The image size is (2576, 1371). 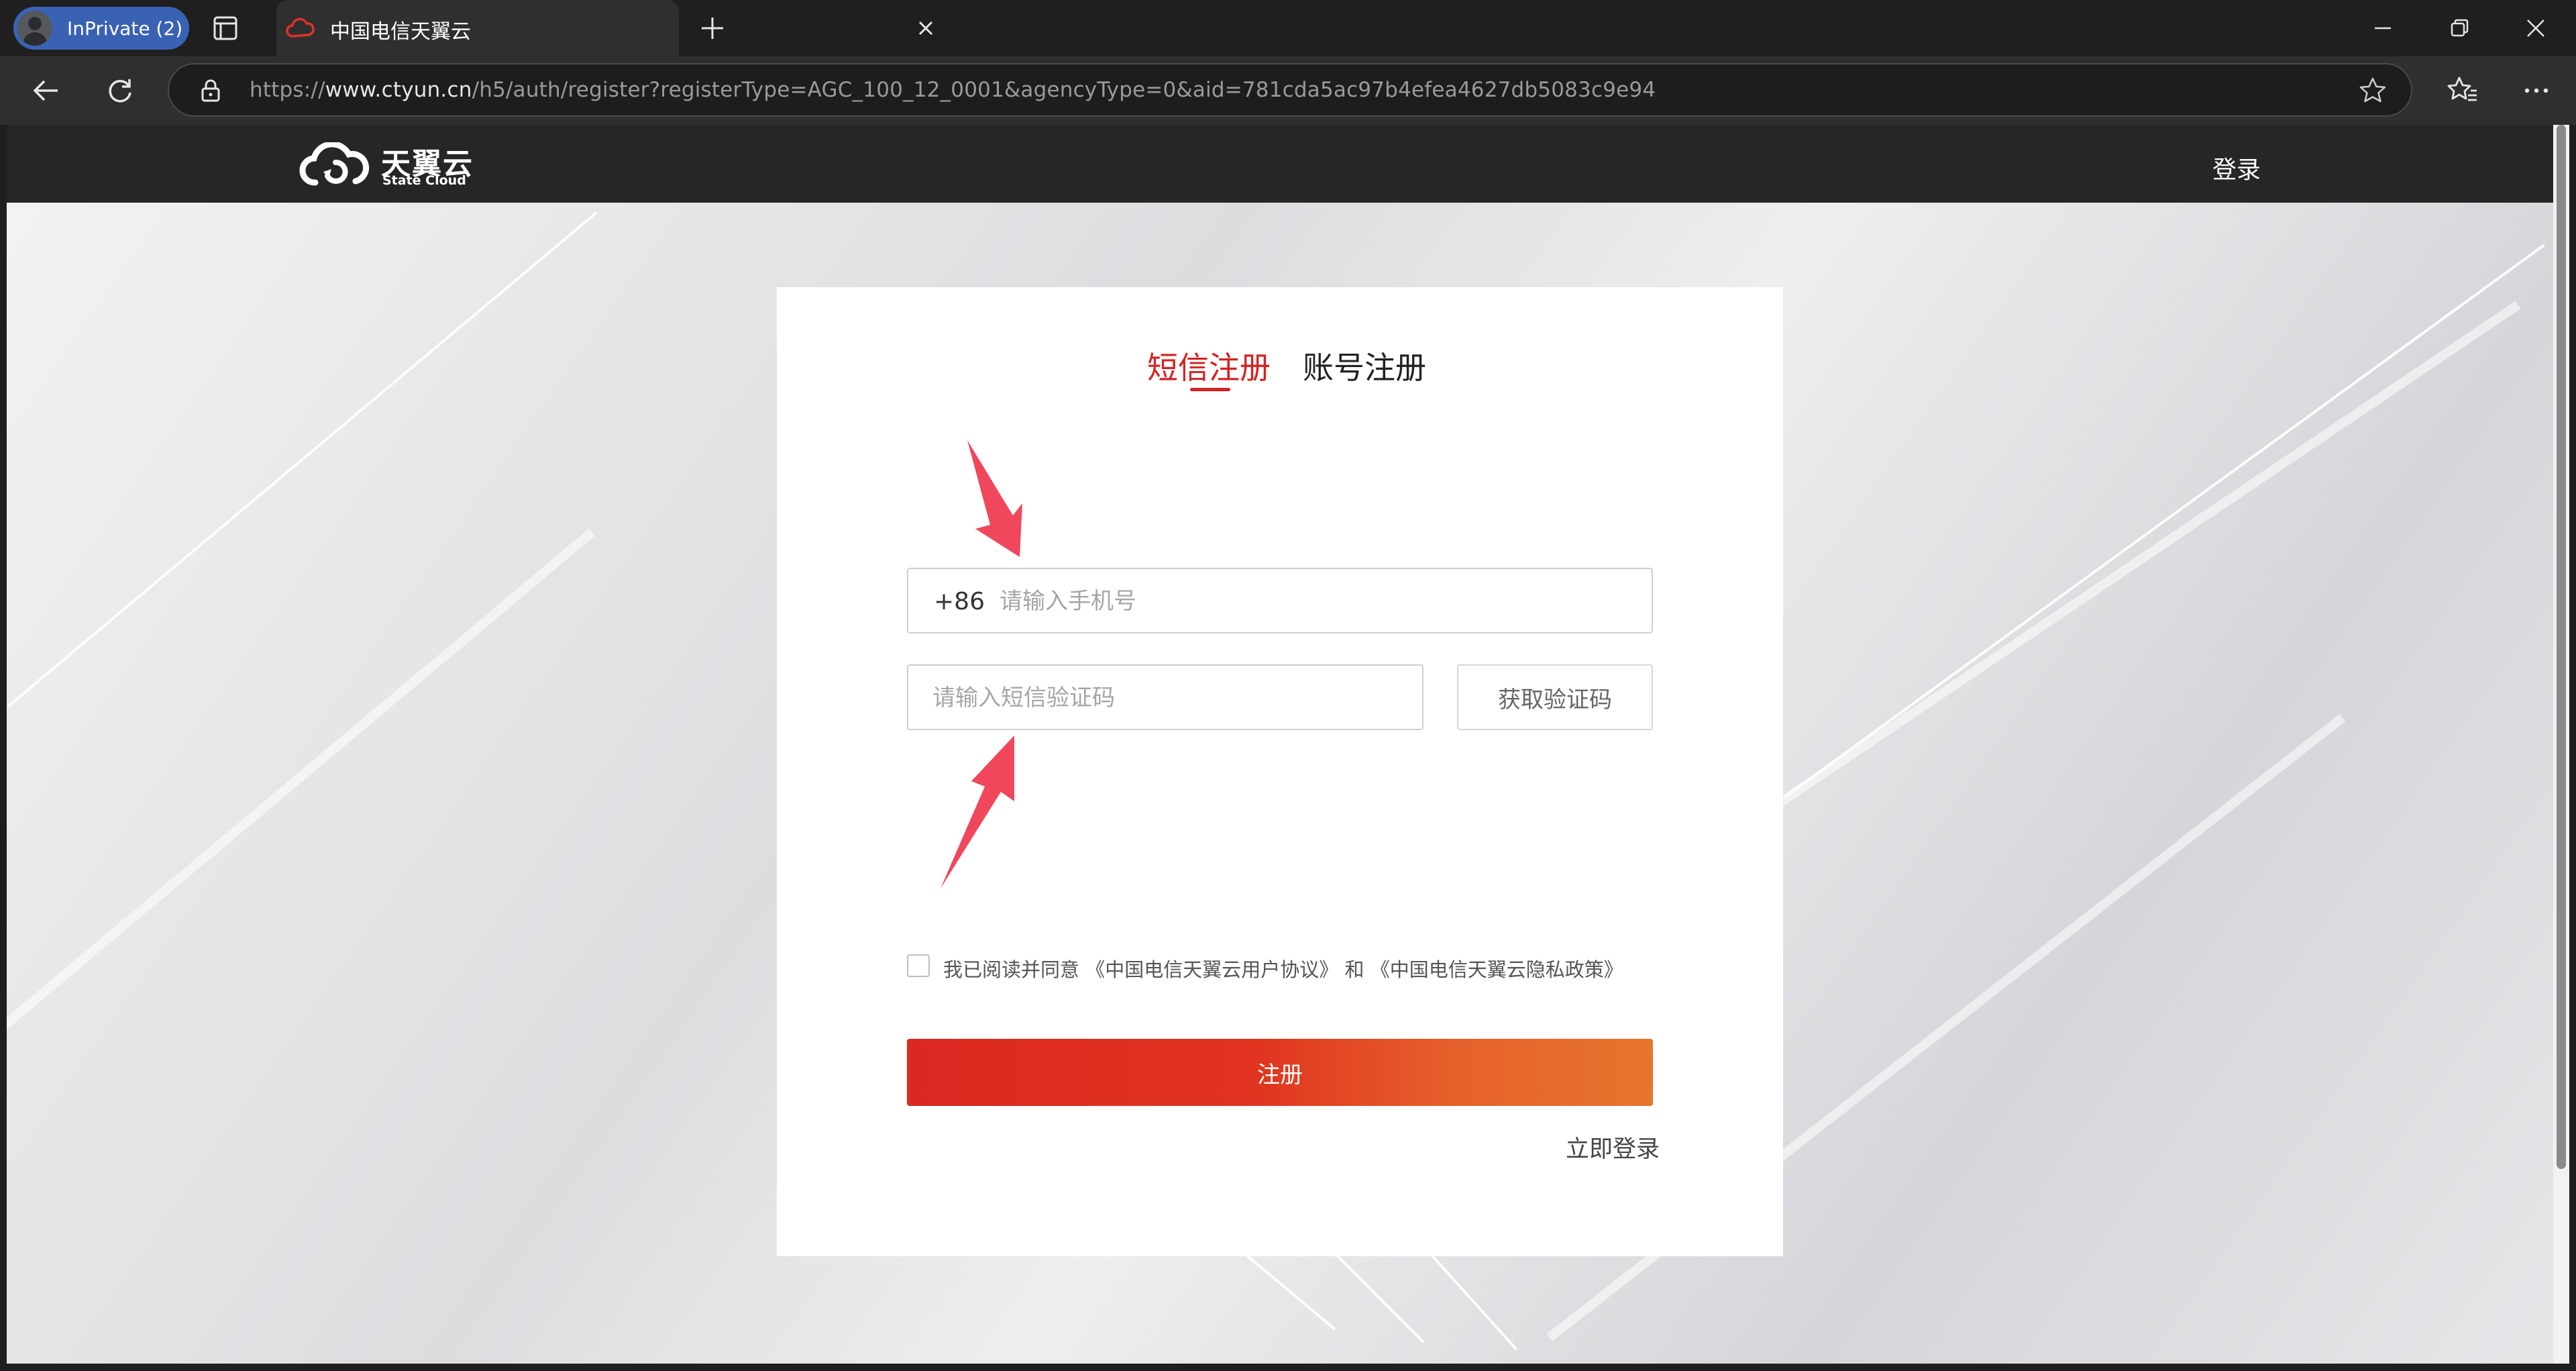 I want to click on phone-field: +86, so click(x=1280, y=600).